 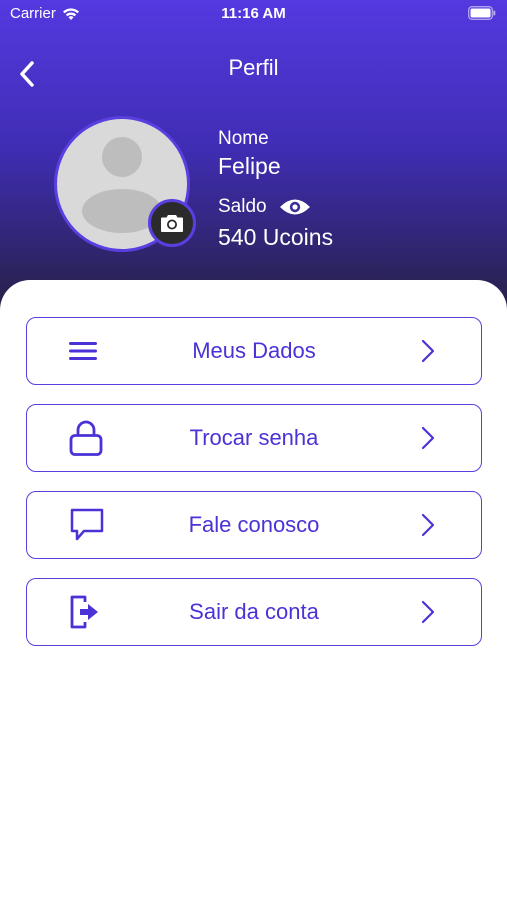 What do you see at coordinates (86, 438) in the screenshot?
I see `lock-icon` at bounding box center [86, 438].